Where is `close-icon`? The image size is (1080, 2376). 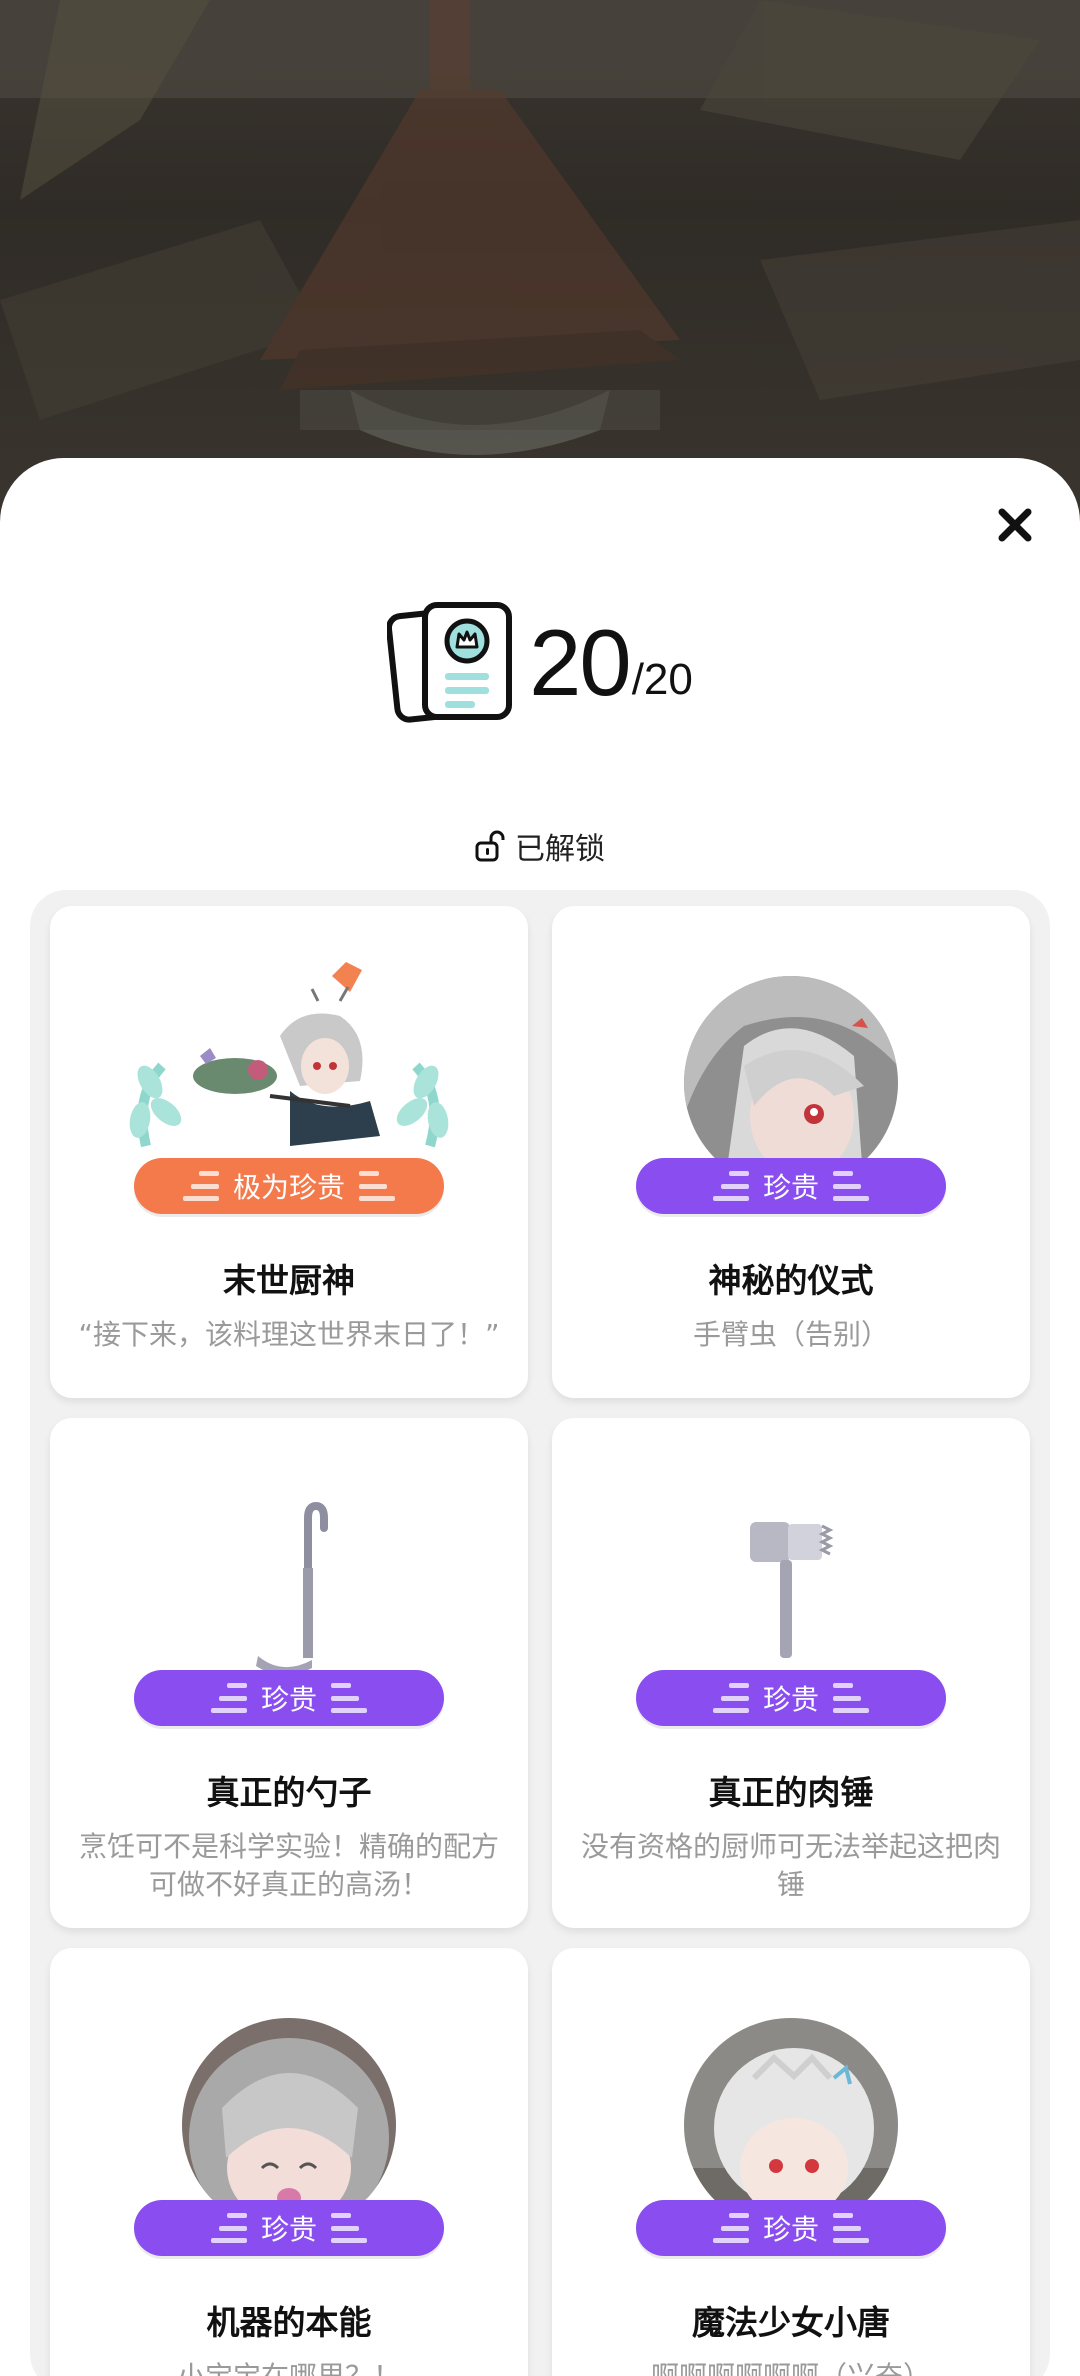 close-icon is located at coordinates (1015, 525).